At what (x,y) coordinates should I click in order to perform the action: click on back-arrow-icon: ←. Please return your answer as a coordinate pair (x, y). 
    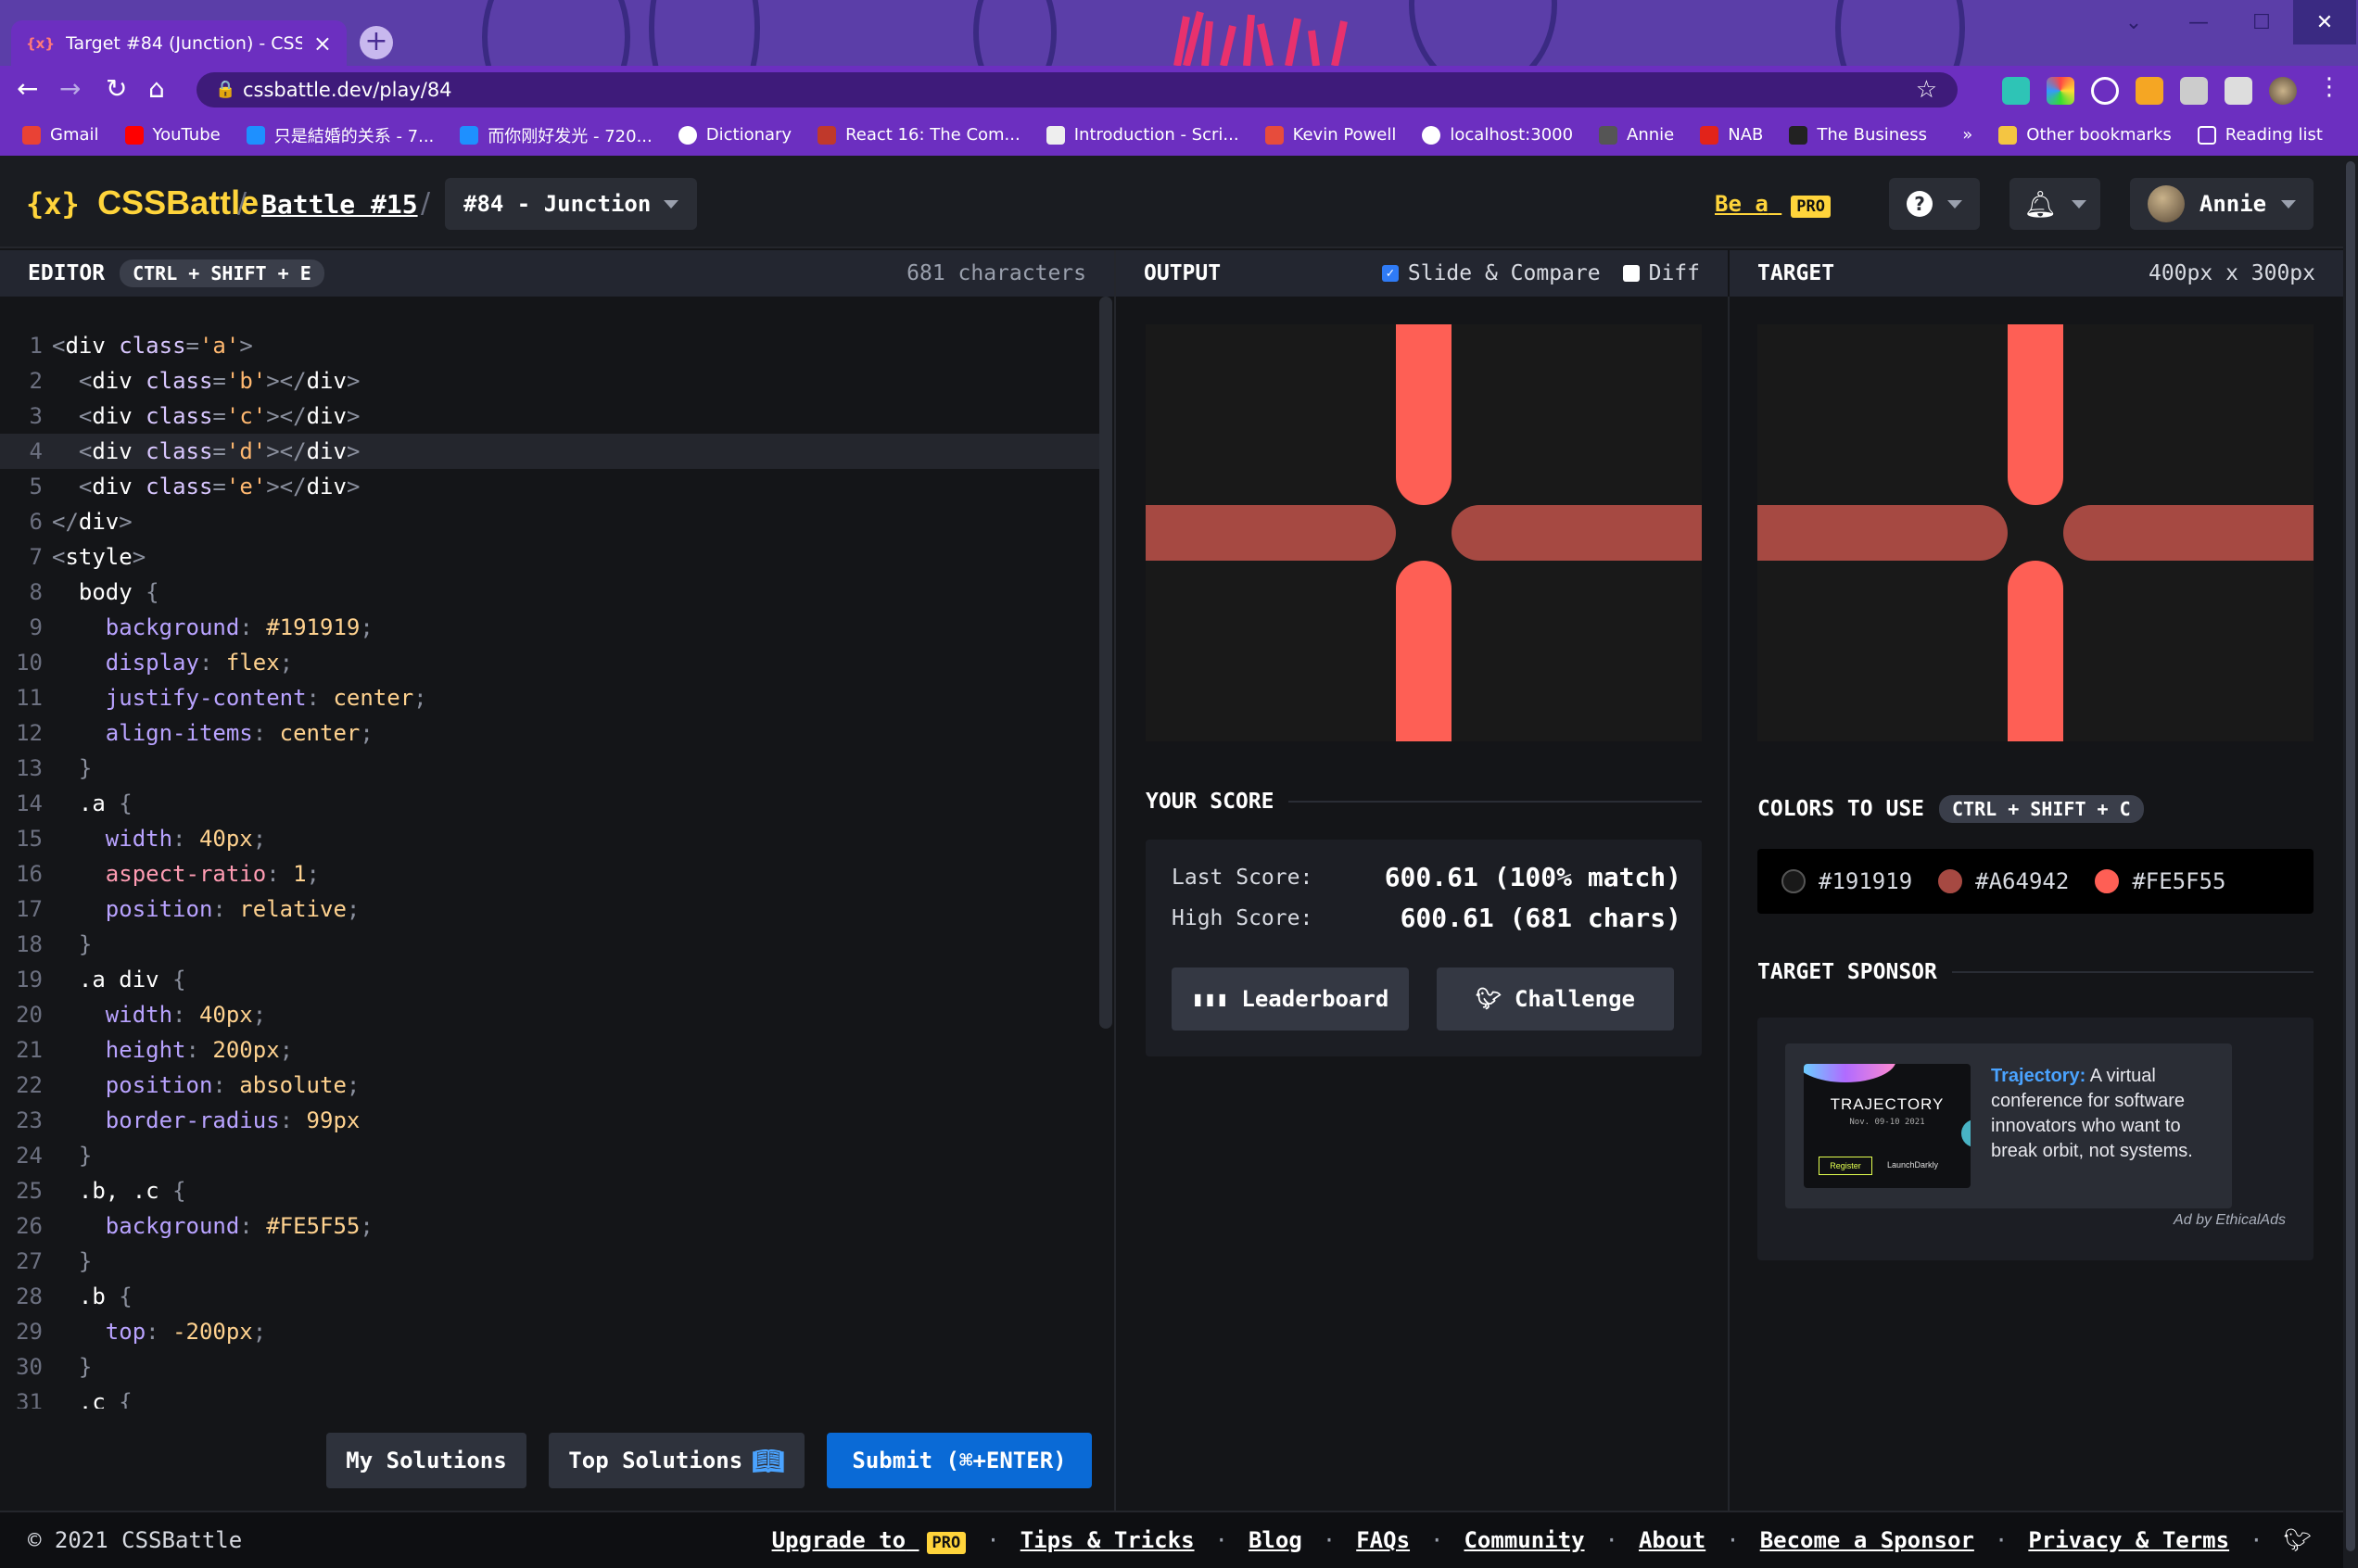
    Looking at the image, I should click on (28, 88).